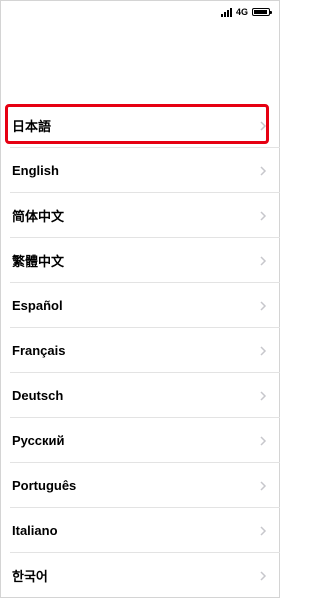  What do you see at coordinates (39, 350) in the screenshot?
I see `language-label: Français` at bounding box center [39, 350].